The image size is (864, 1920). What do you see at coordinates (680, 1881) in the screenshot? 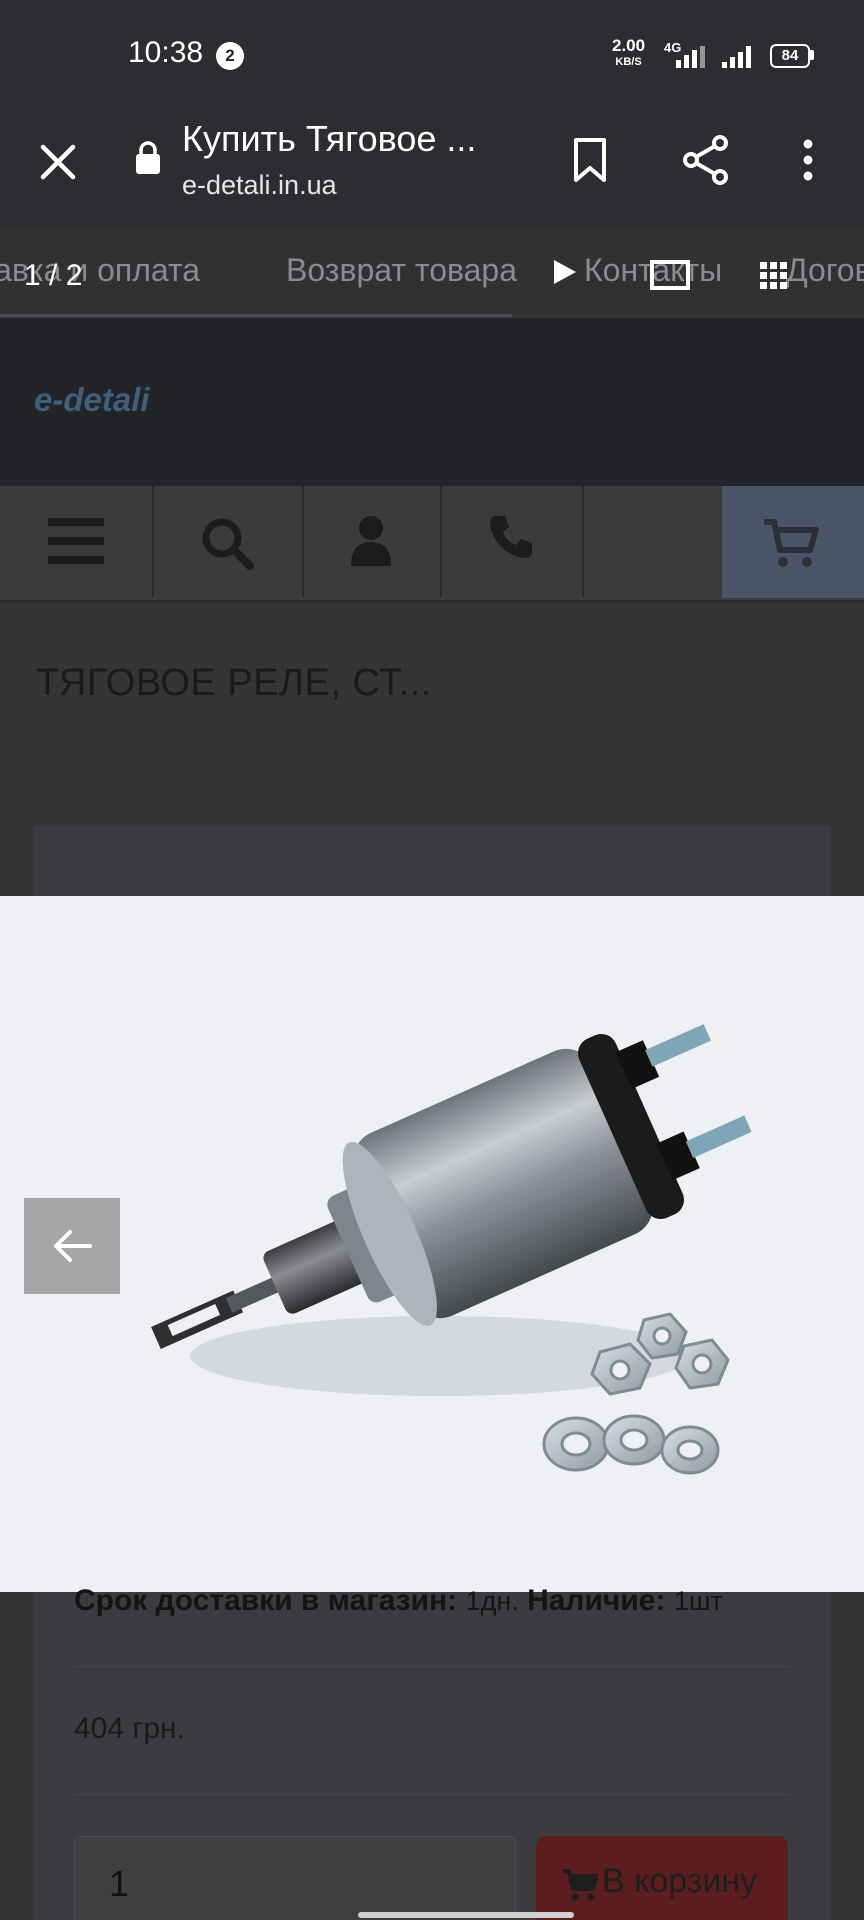
I see `add-to-cart-label: В корзину` at bounding box center [680, 1881].